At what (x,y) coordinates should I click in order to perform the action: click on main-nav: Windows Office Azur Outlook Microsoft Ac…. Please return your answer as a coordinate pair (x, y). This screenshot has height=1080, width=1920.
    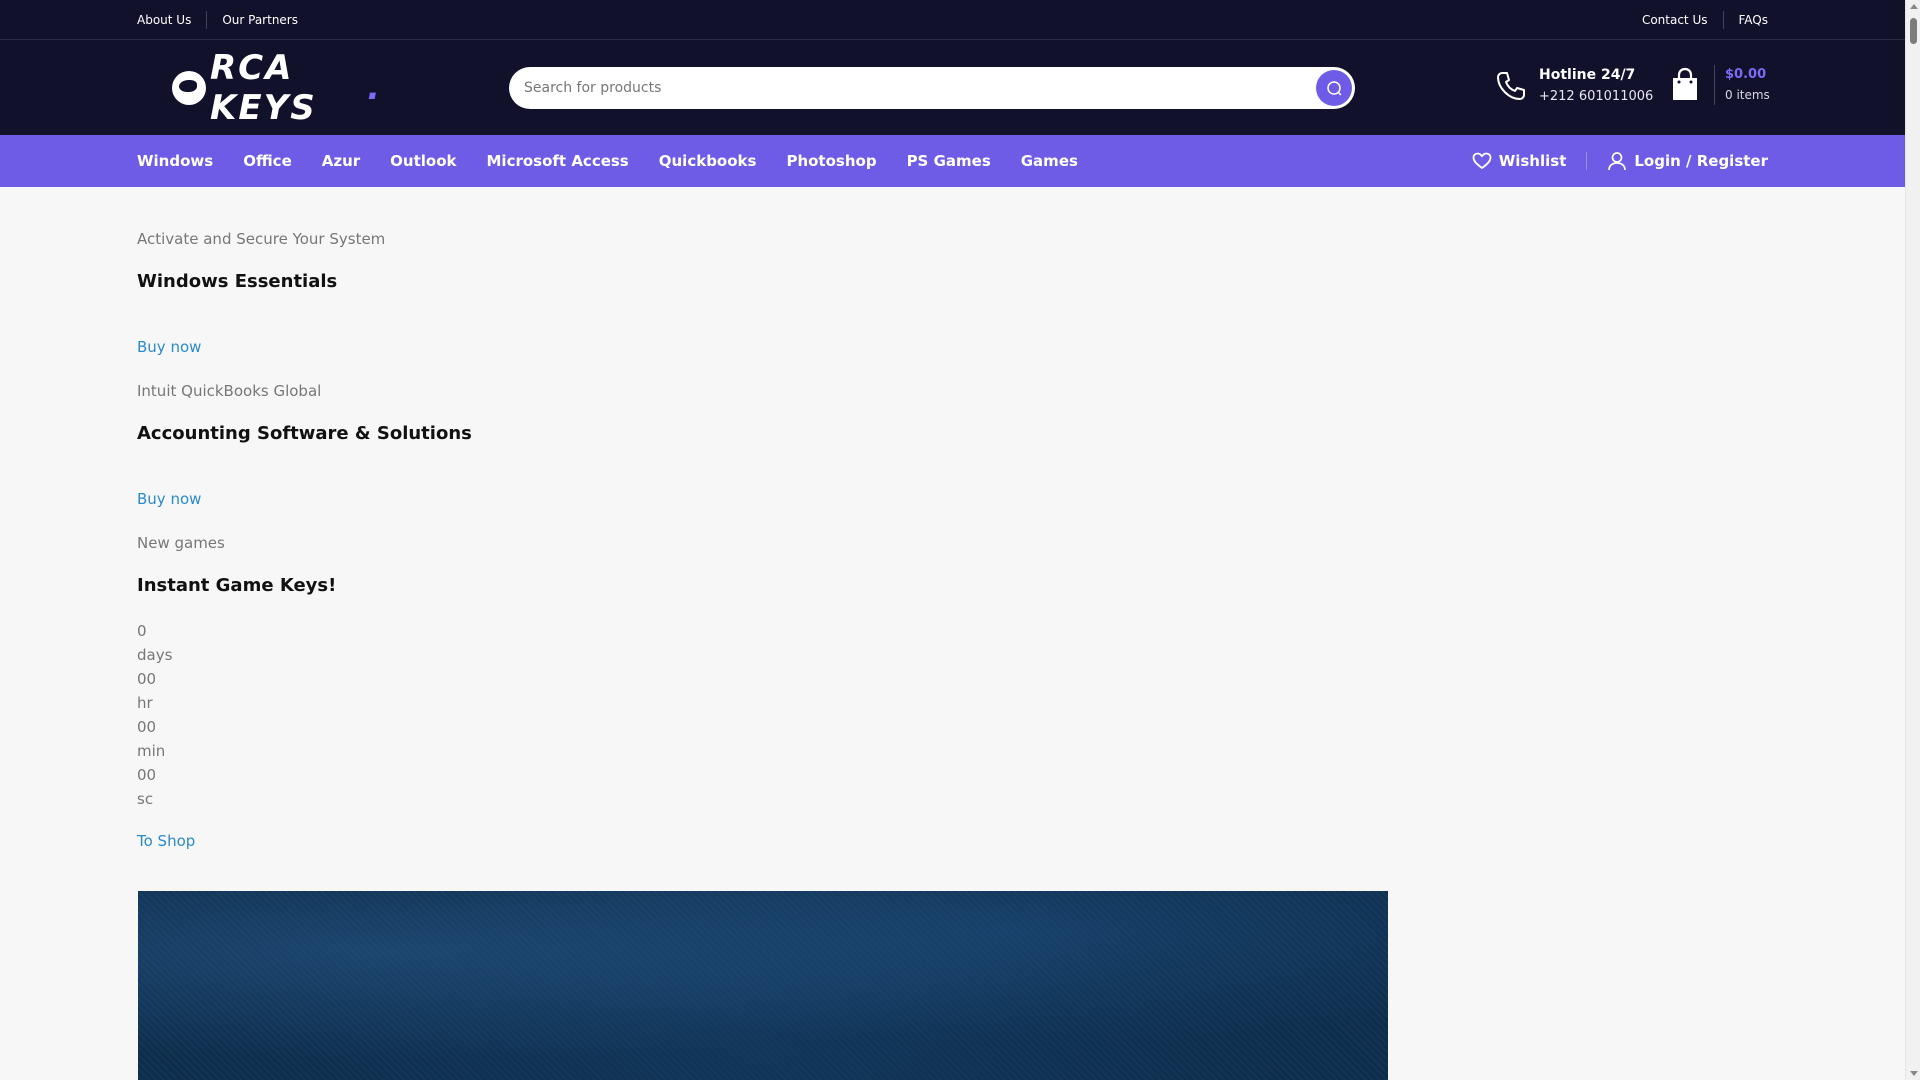
    Looking at the image, I should click on (952, 161).